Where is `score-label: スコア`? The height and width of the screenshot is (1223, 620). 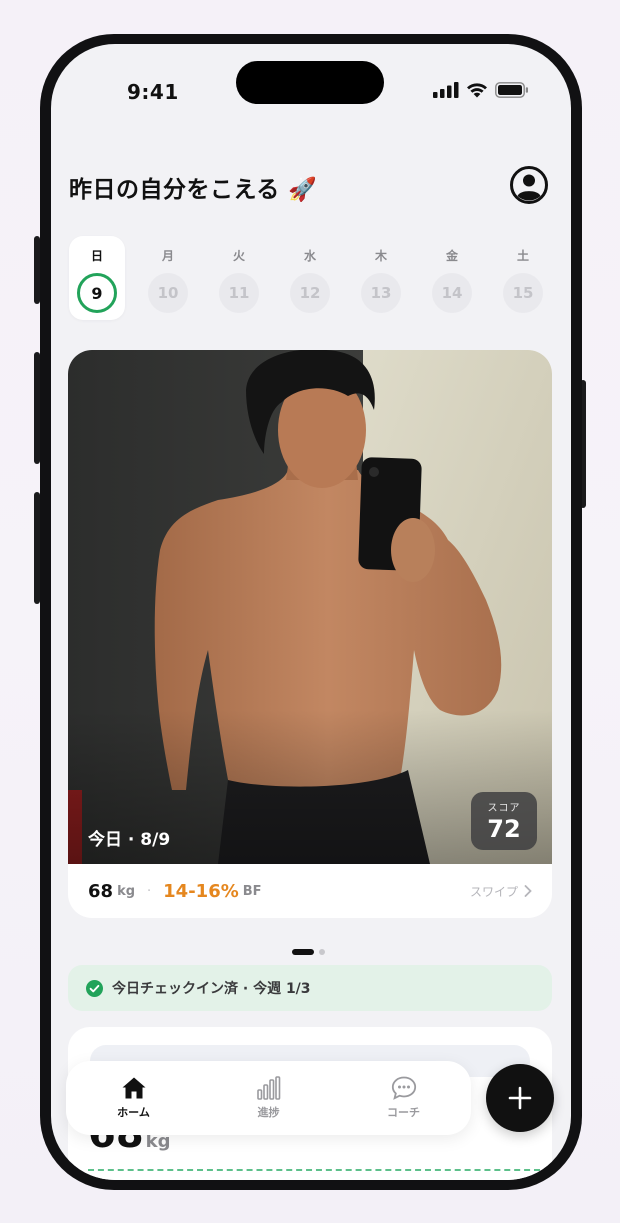
score-label: スコア is located at coordinates (504, 808).